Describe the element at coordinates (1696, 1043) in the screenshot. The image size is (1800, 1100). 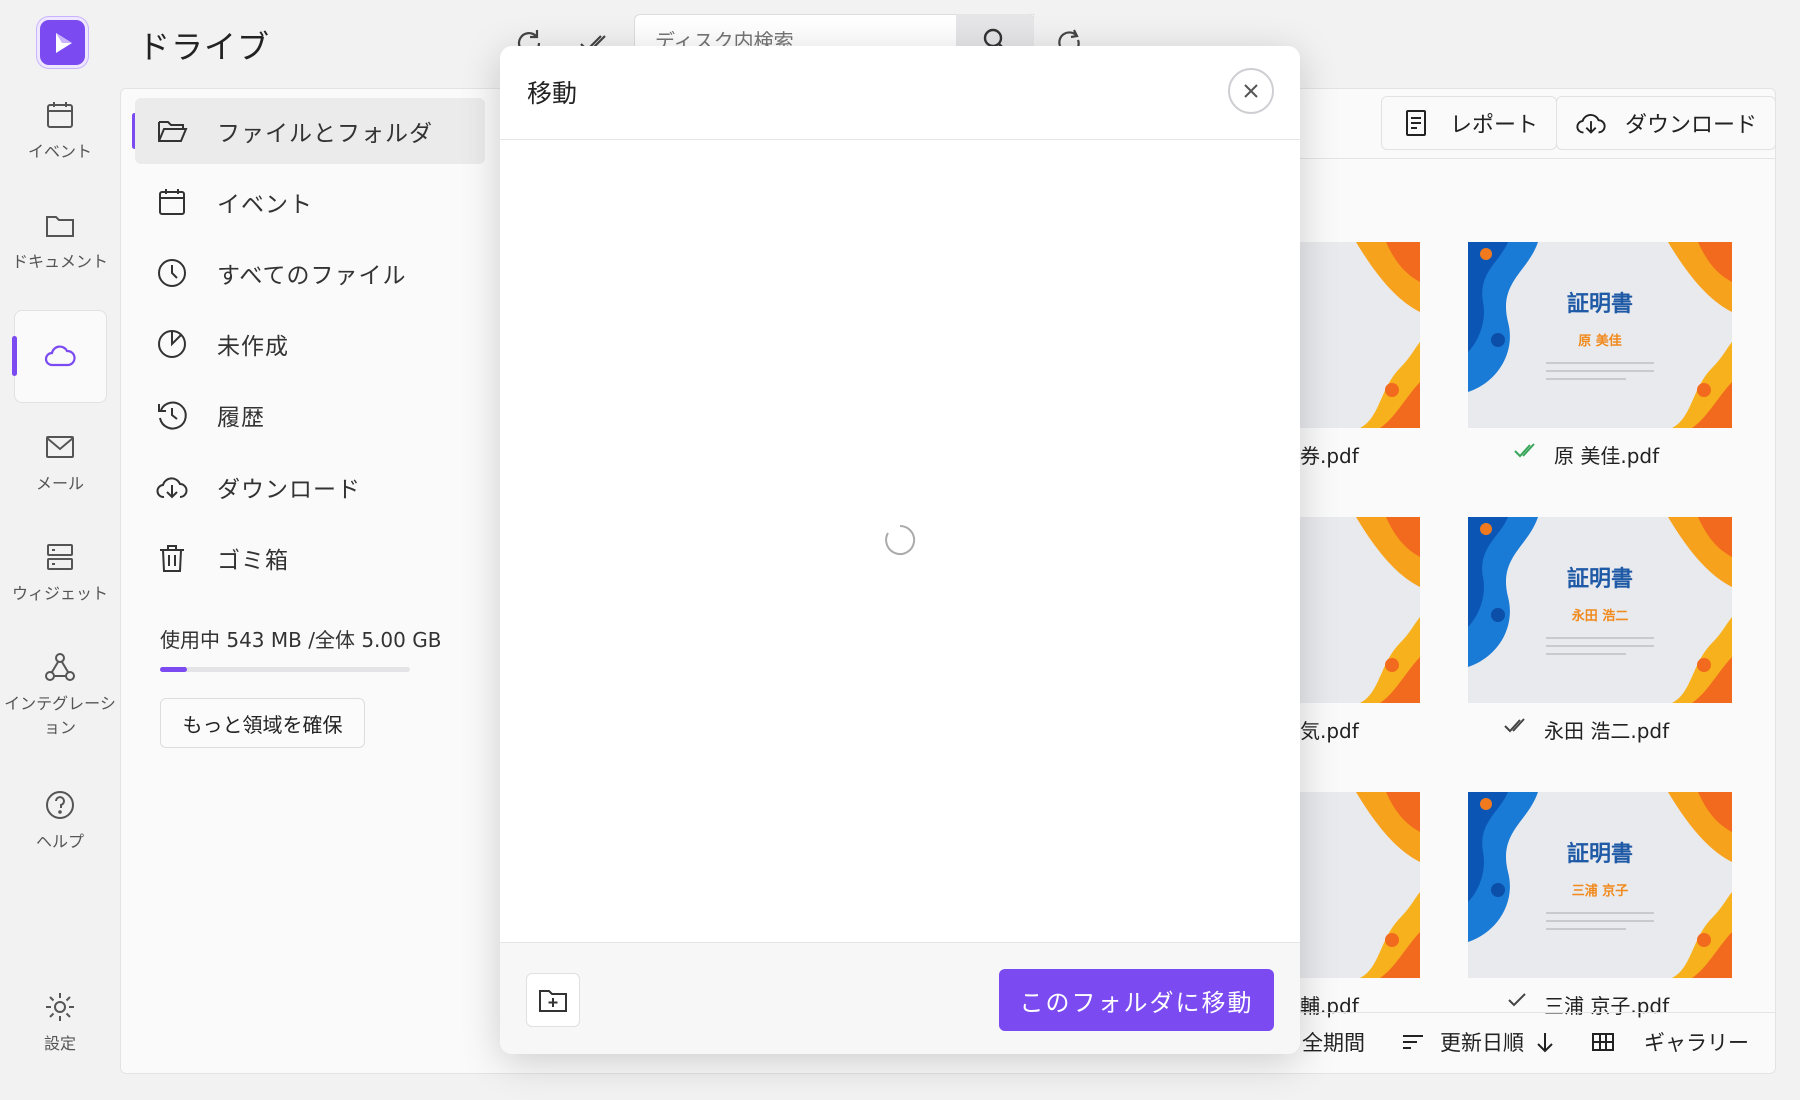
I see `view-mode-label: ギャラリー` at that location.